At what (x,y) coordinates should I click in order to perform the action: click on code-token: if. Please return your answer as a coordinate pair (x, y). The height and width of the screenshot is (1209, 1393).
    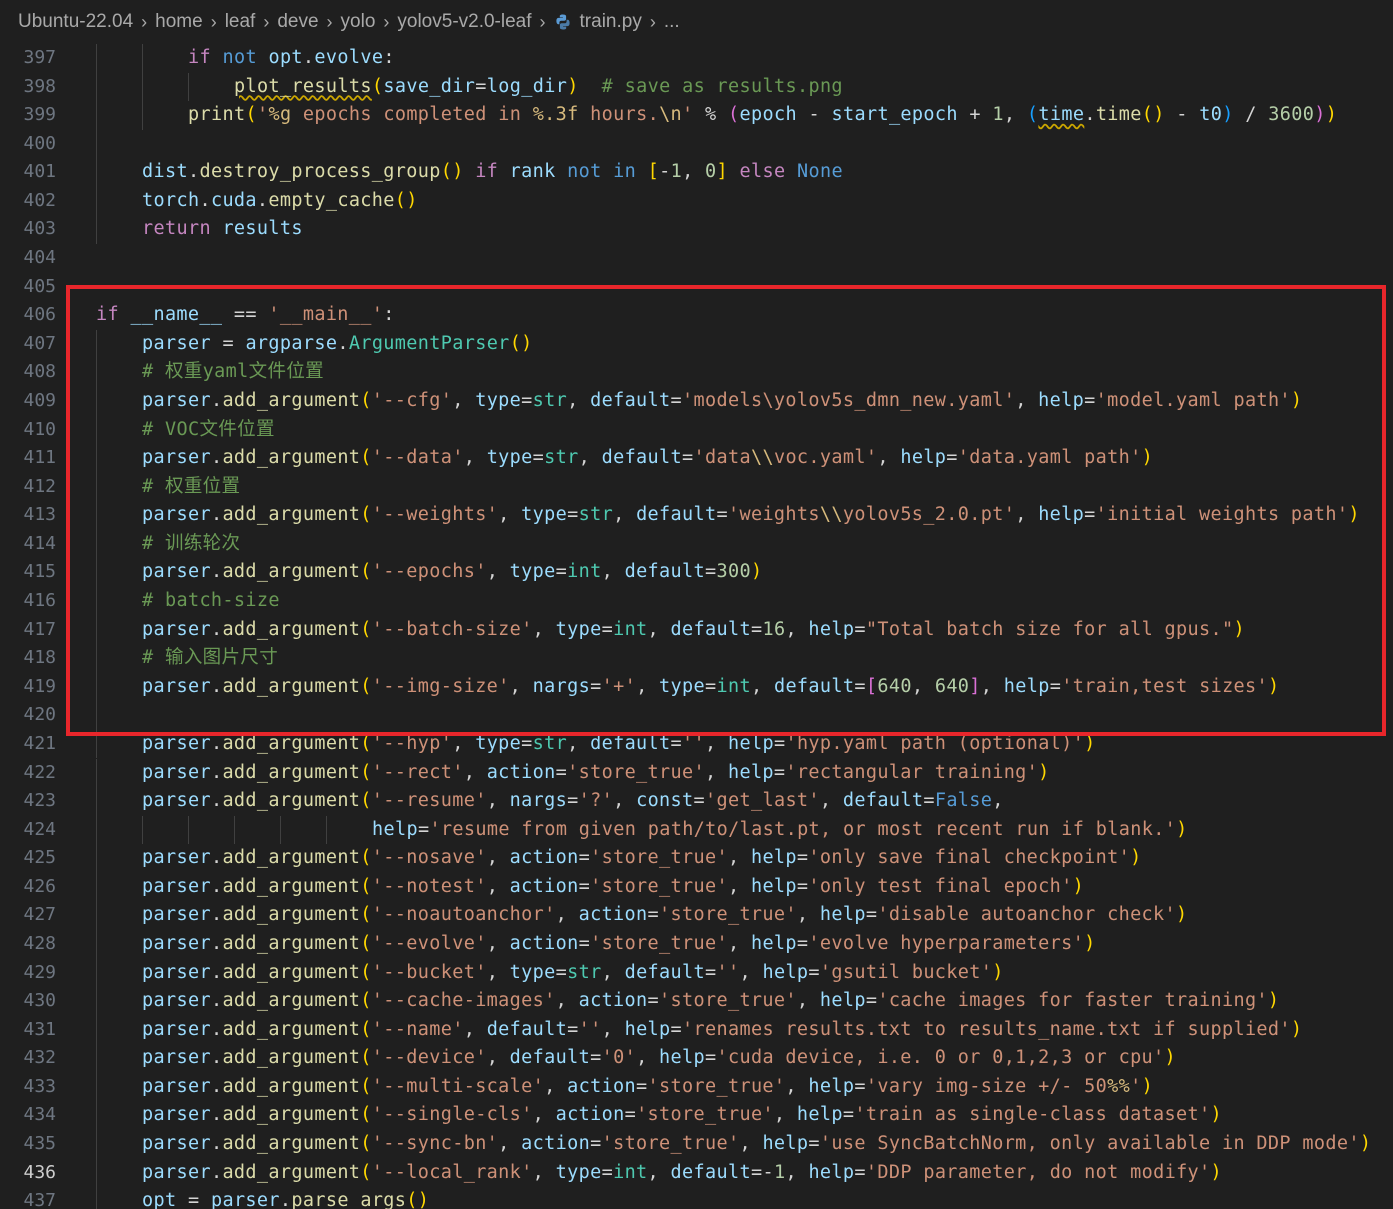
    Looking at the image, I should click on (199, 57).